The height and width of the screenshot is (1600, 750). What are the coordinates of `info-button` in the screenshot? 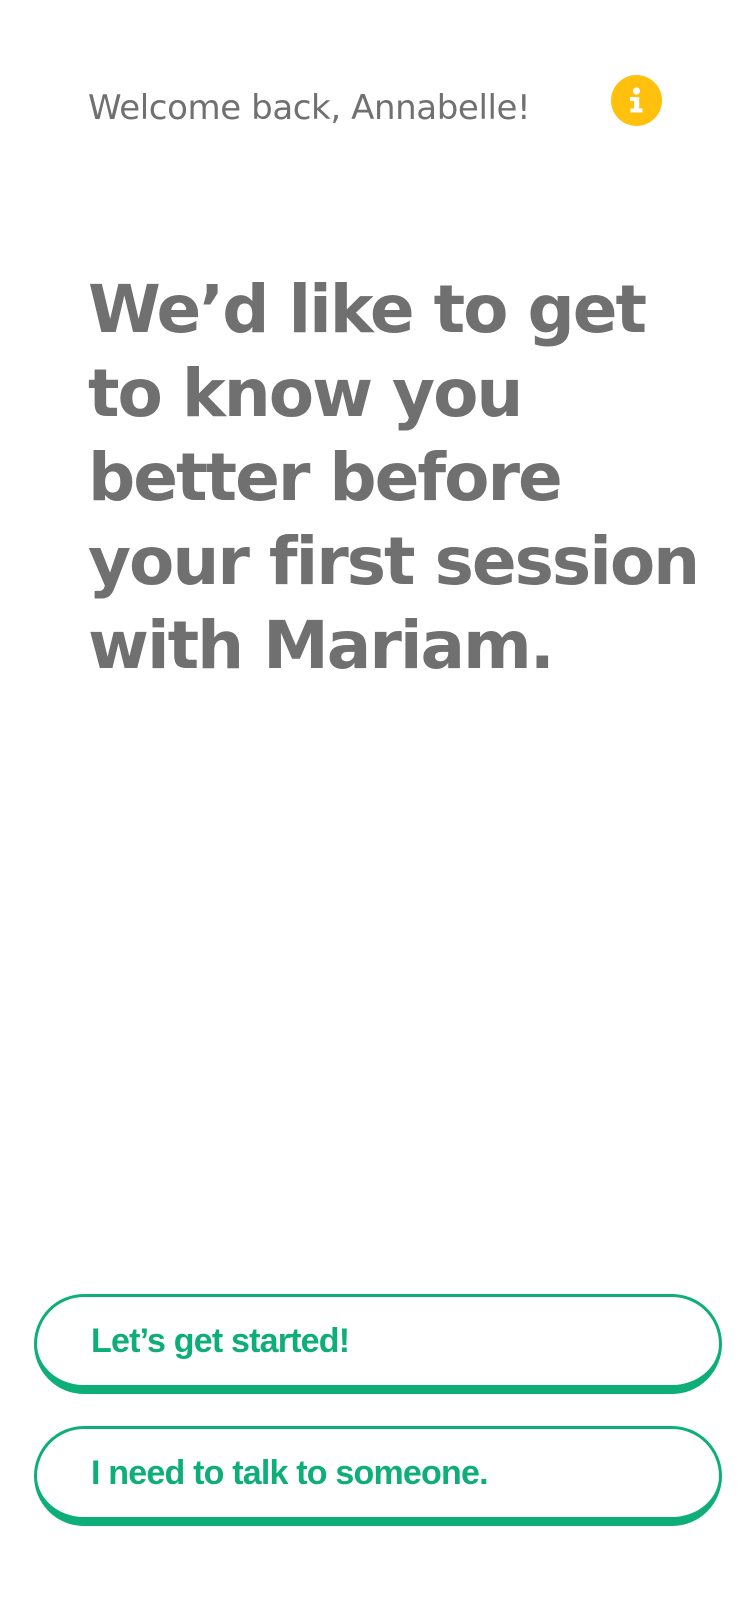 It's located at (636, 100).